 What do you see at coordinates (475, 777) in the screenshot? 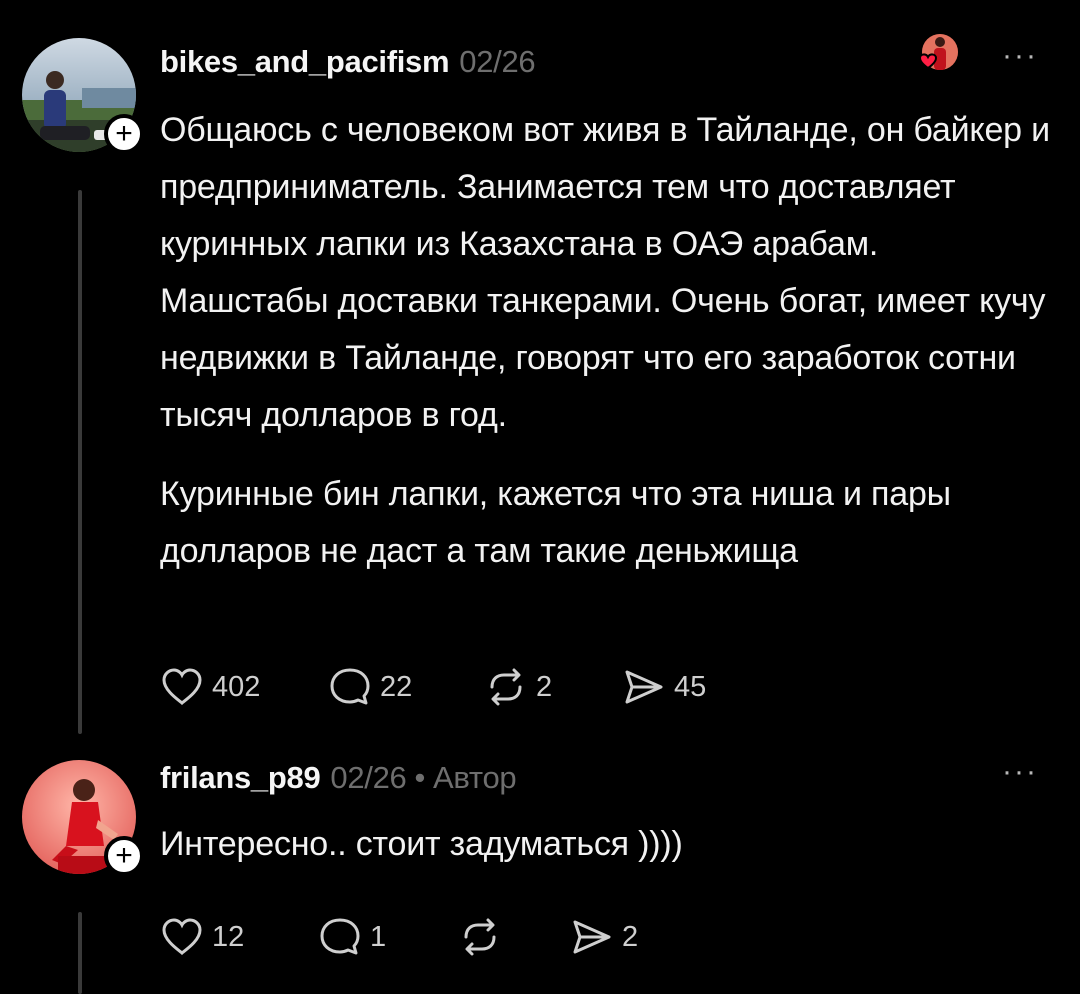
I see `author-badge: Автор` at bounding box center [475, 777].